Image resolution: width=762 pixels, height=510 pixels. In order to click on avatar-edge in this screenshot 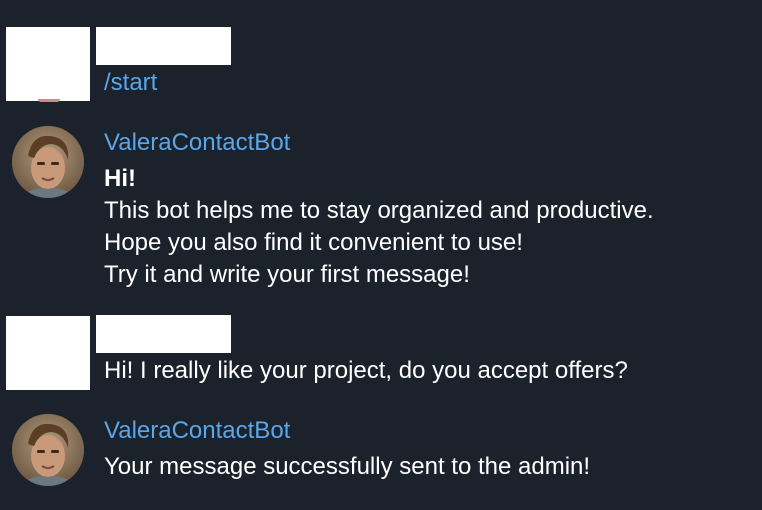, I will do `click(49, 100)`.